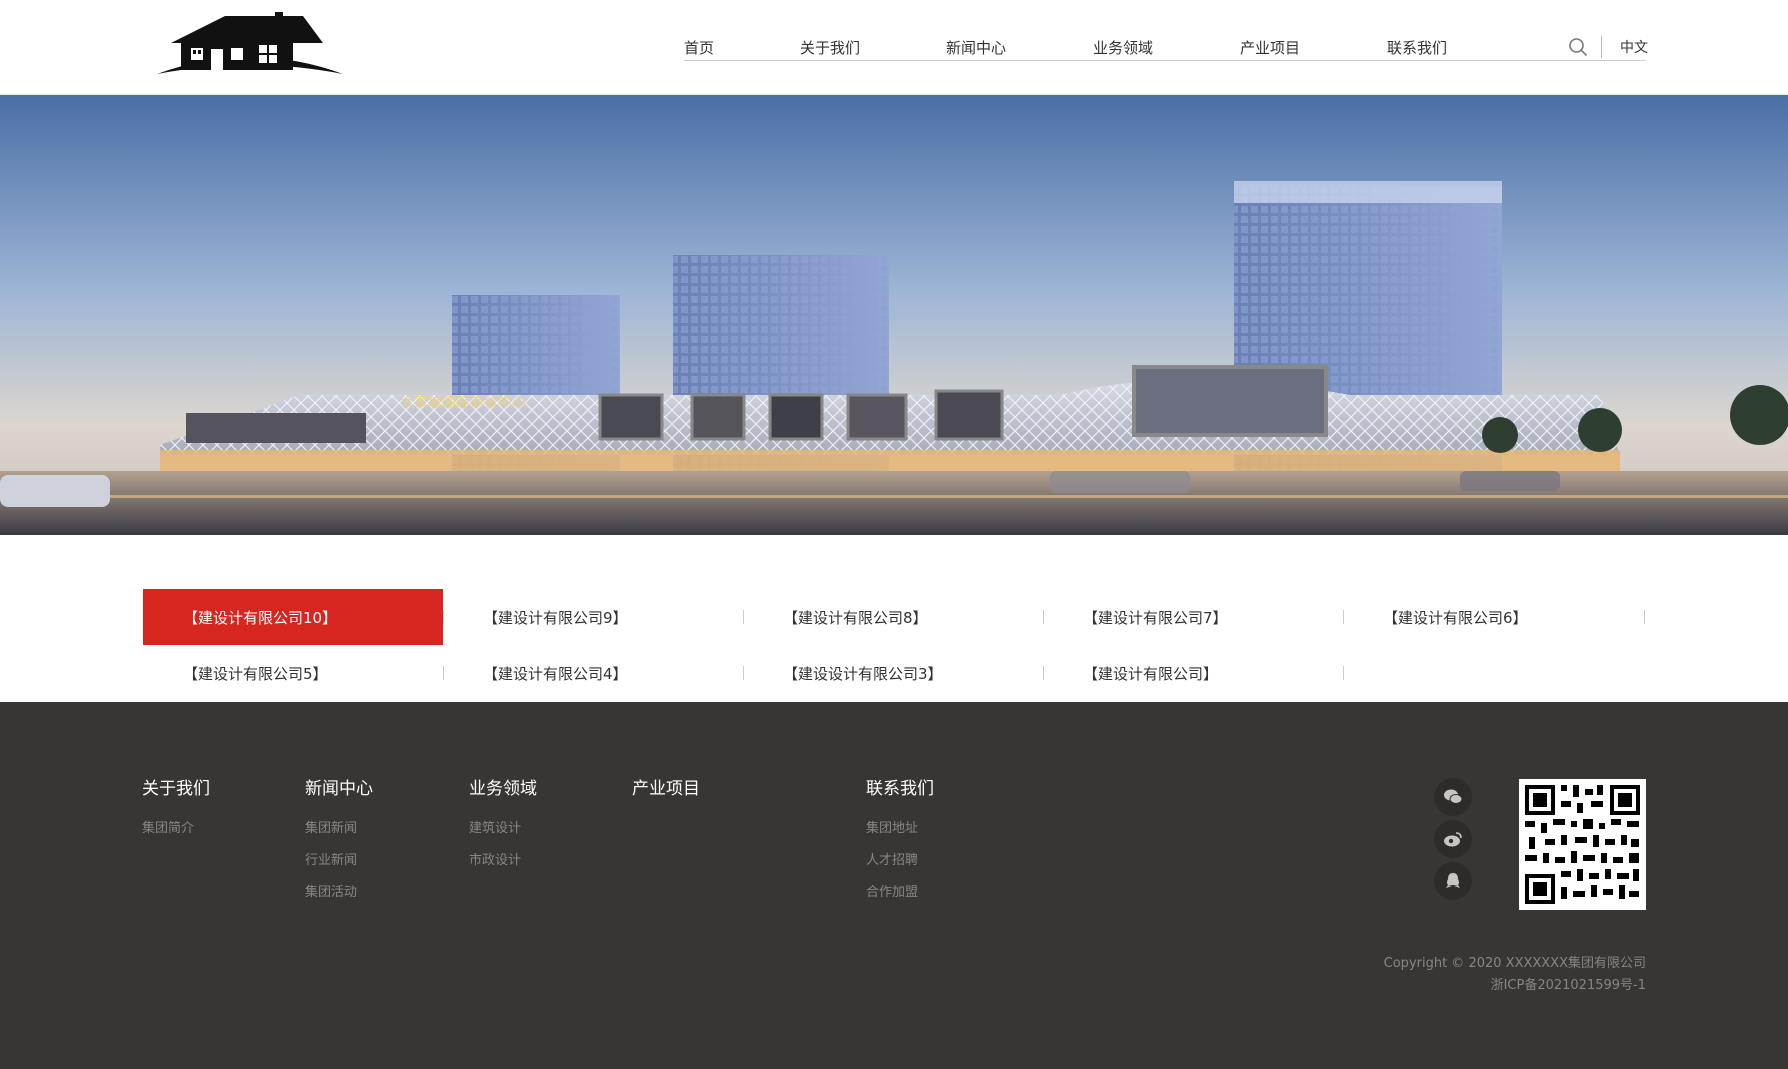 Image resolution: width=1788 pixels, height=1069 pixels. What do you see at coordinates (1578, 47) in the screenshot?
I see `search-icon` at bounding box center [1578, 47].